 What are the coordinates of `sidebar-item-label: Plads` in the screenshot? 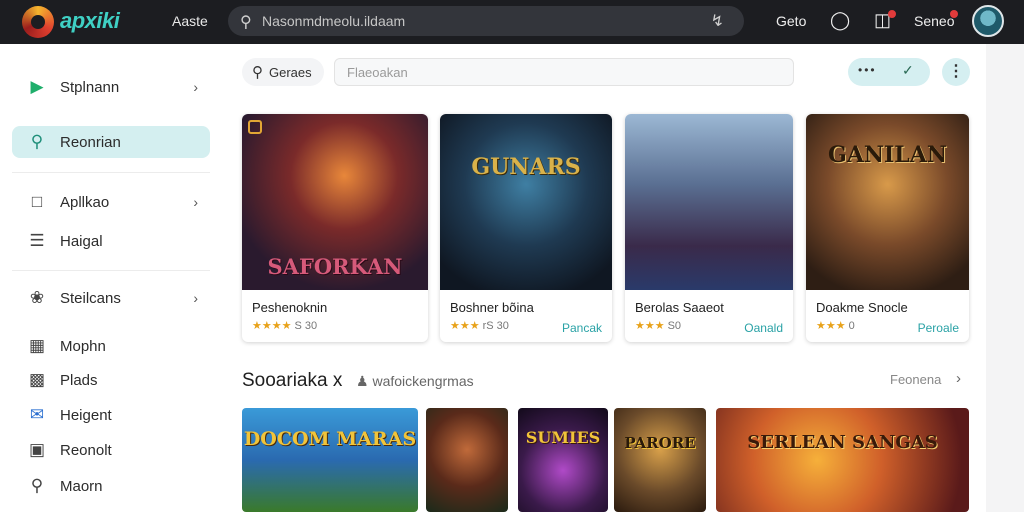 It's located at (79, 380).